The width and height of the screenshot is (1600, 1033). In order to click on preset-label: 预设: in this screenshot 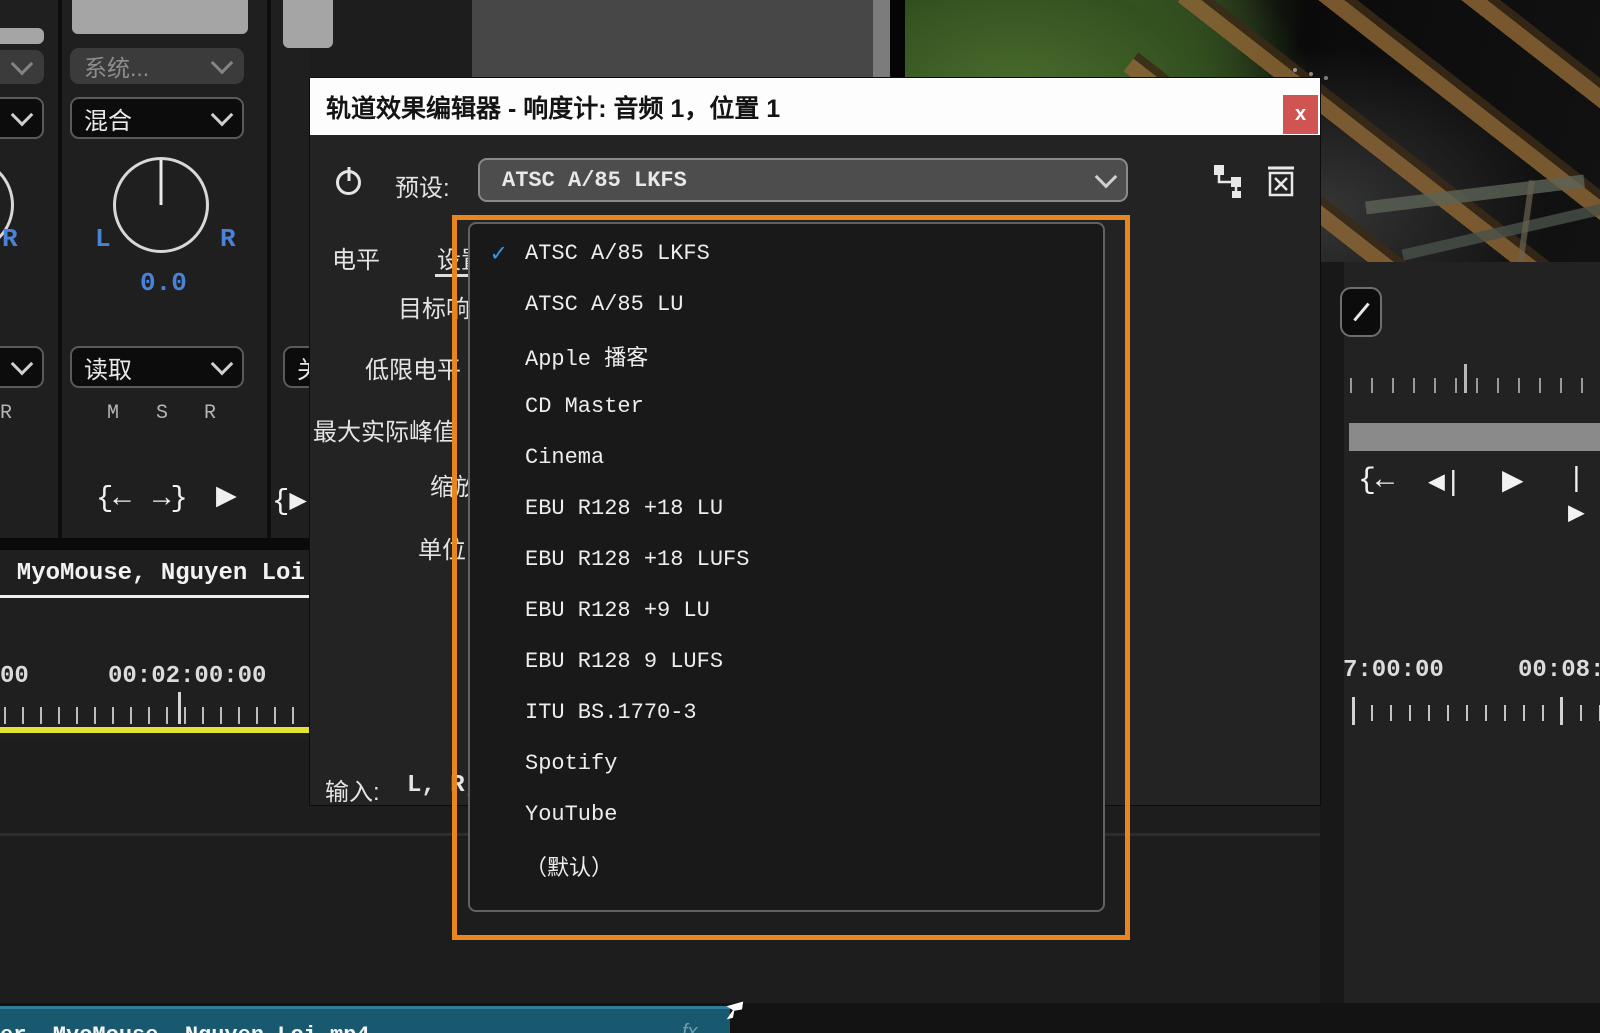, I will do `click(422, 188)`.